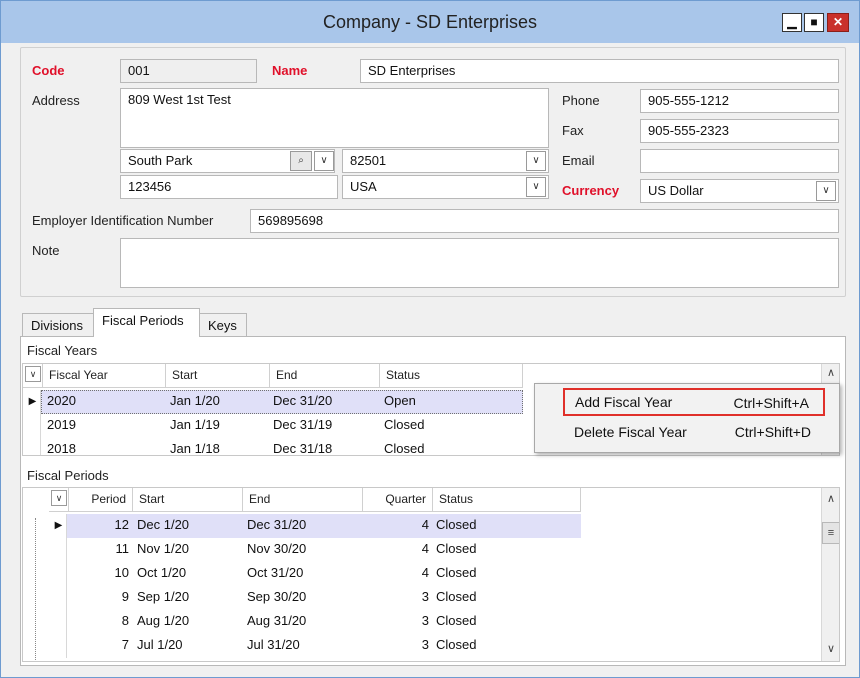 This screenshot has height=678, width=860. What do you see at coordinates (125, 644) in the screenshot?
I see `period-cell: 7` at bounding box center [125, 644].